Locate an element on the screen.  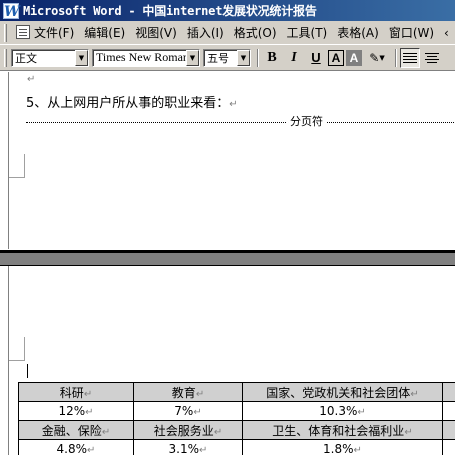
align-center-icon is located at coordinates (432, 58).